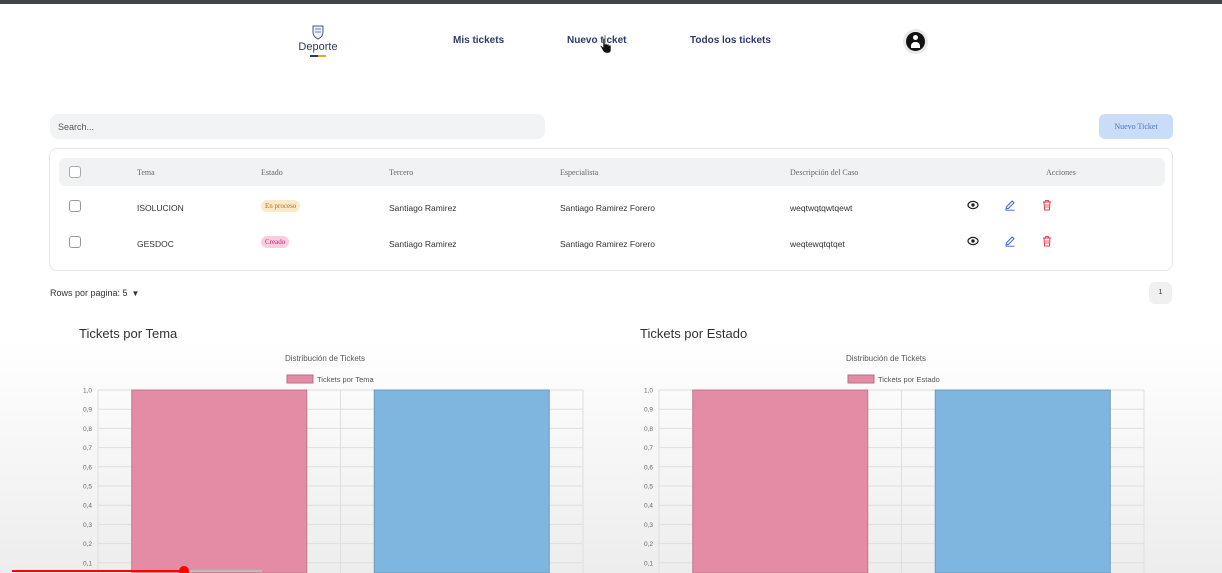 Image resolution: width=1222 pixels, height=573 pixels. I want to click on nav-todos-los-tickets: Todos los tickets, so click(730, 40).